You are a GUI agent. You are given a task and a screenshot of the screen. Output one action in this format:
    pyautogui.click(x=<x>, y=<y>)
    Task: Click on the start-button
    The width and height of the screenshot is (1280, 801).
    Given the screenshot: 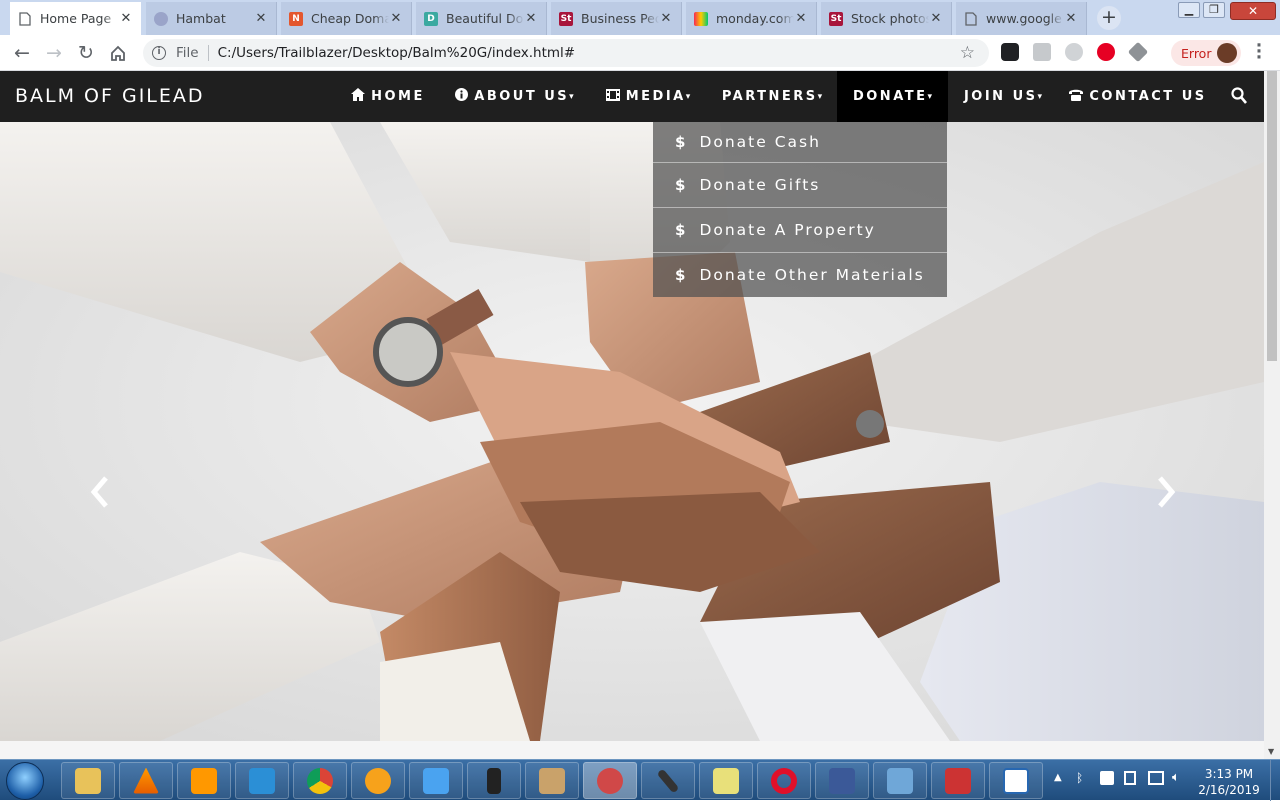 What is the action you would take?
    pyautogui.click(x=25, y=781)
    